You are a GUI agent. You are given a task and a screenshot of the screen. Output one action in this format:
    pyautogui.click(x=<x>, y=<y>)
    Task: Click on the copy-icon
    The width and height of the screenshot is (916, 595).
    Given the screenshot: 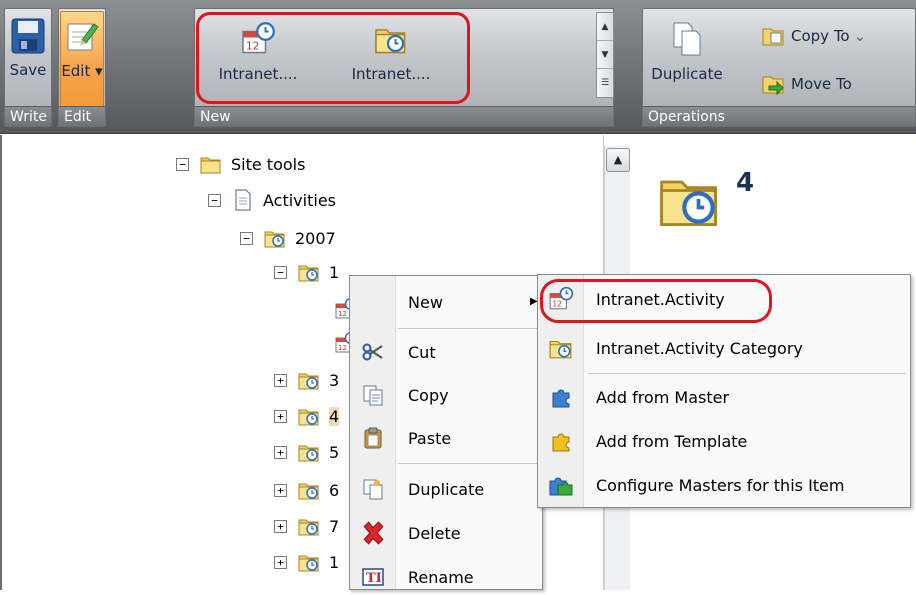 What is the action you would take?
    pyautogui.click(x=373, y=395)
    